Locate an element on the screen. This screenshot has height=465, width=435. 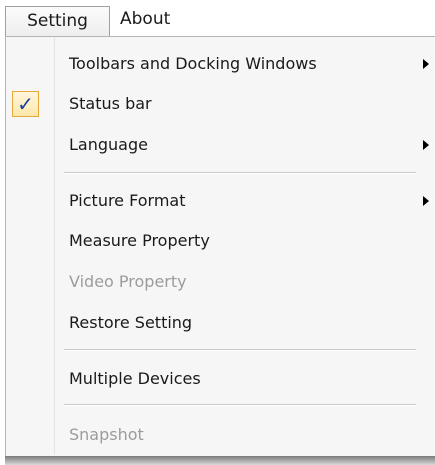
menu-item-label: Measure Property is located at coordinates (139, 240).